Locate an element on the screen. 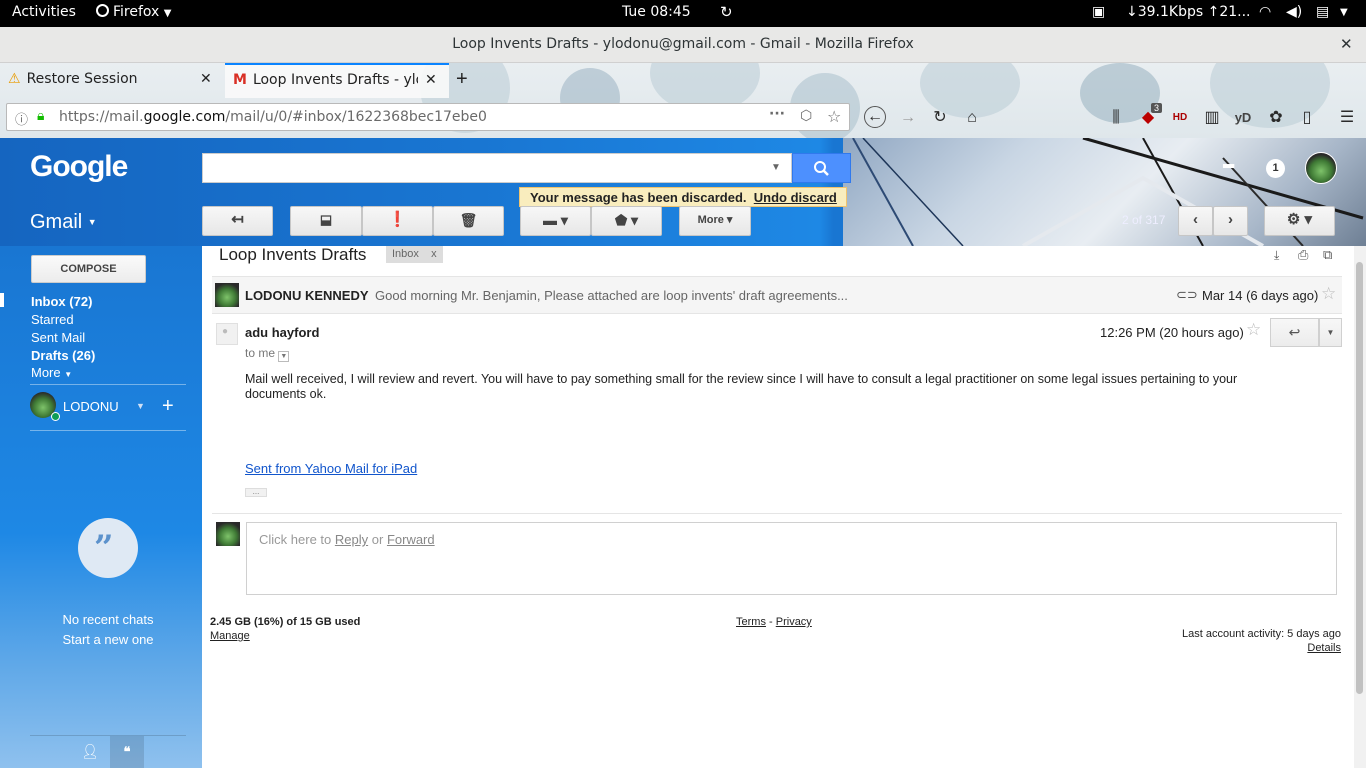 The image size is (1366, 768). reload-icon: ↻ is located at coordinates (940, 118).